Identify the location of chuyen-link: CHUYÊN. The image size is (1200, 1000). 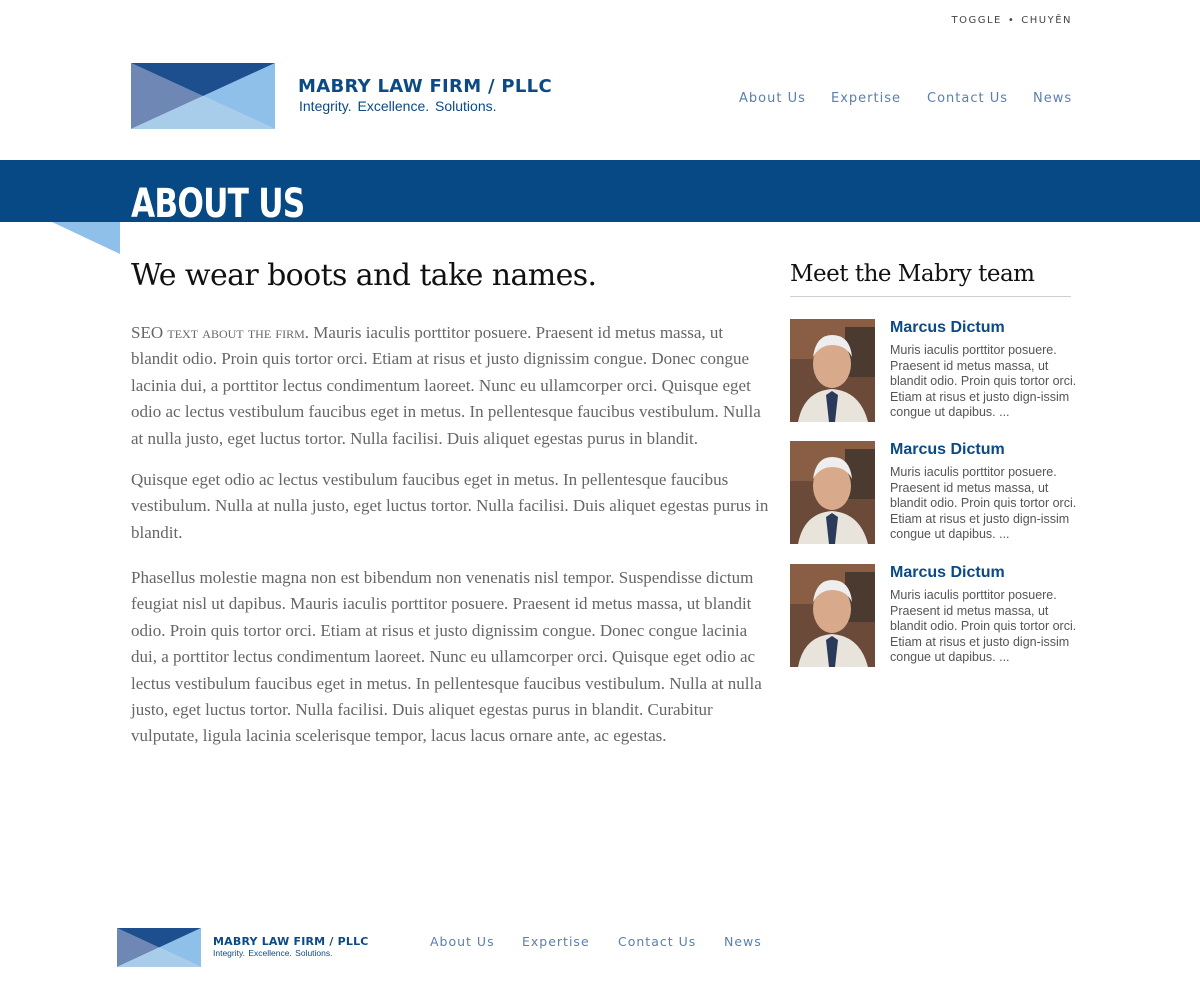
(1046, 20).